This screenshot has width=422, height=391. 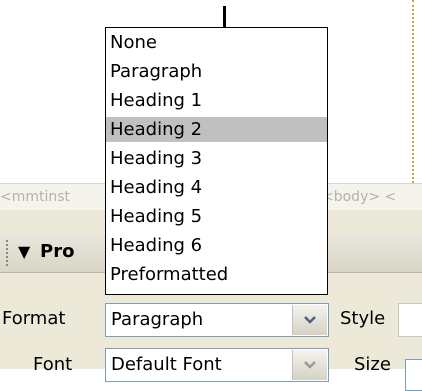 What do you see at coordinates (413, 91) in the screenshot?
I see `region-border` at bounding box center [413, 91].